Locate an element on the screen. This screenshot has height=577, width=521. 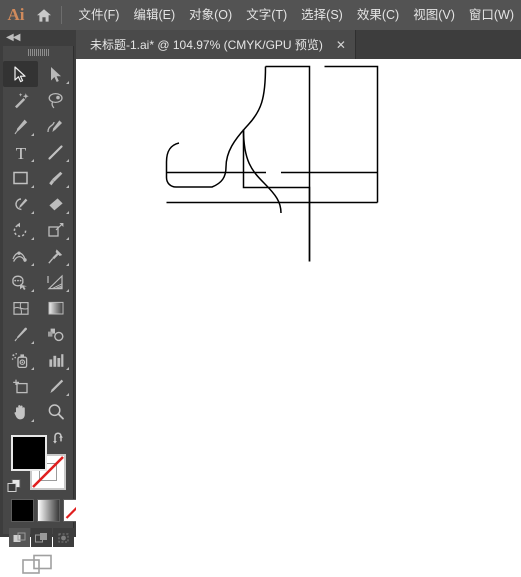
menu-view: 视图(V) is located at coordinates (434, 15).